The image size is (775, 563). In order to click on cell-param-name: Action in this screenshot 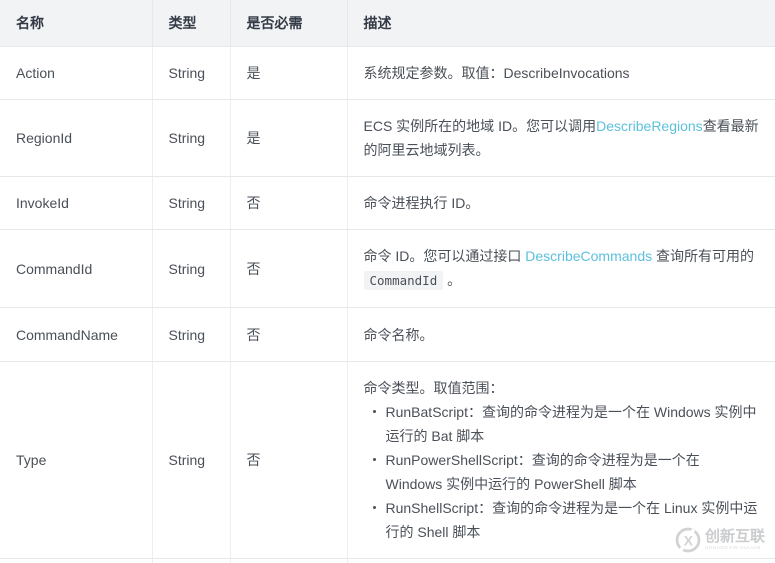, I will do `click(76, 73)`.